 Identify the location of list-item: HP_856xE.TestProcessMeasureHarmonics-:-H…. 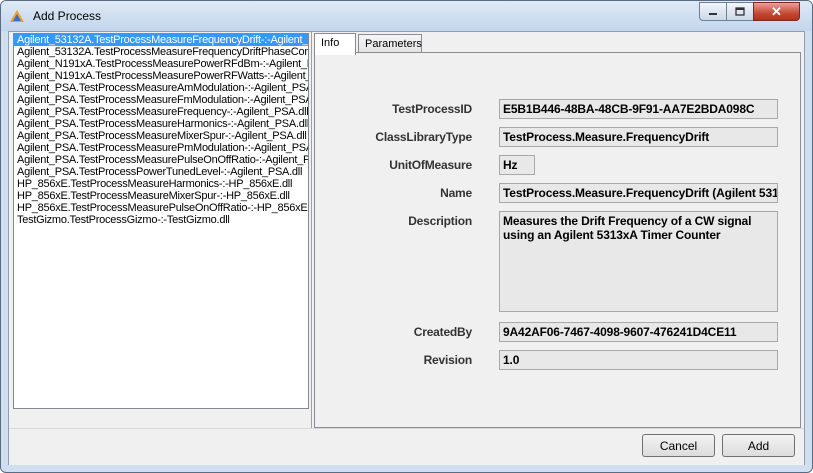
(161, 184).